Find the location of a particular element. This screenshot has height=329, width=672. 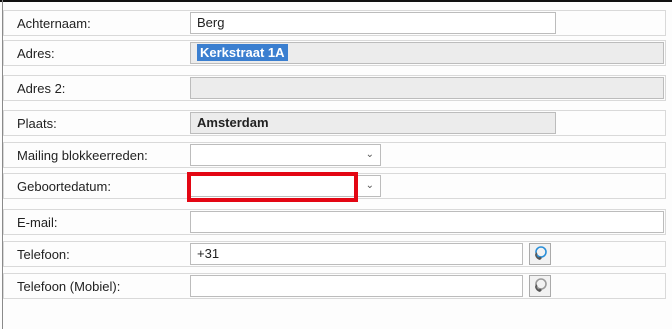

plaats-input: Amsterdam is located at coordinates (373, 123).